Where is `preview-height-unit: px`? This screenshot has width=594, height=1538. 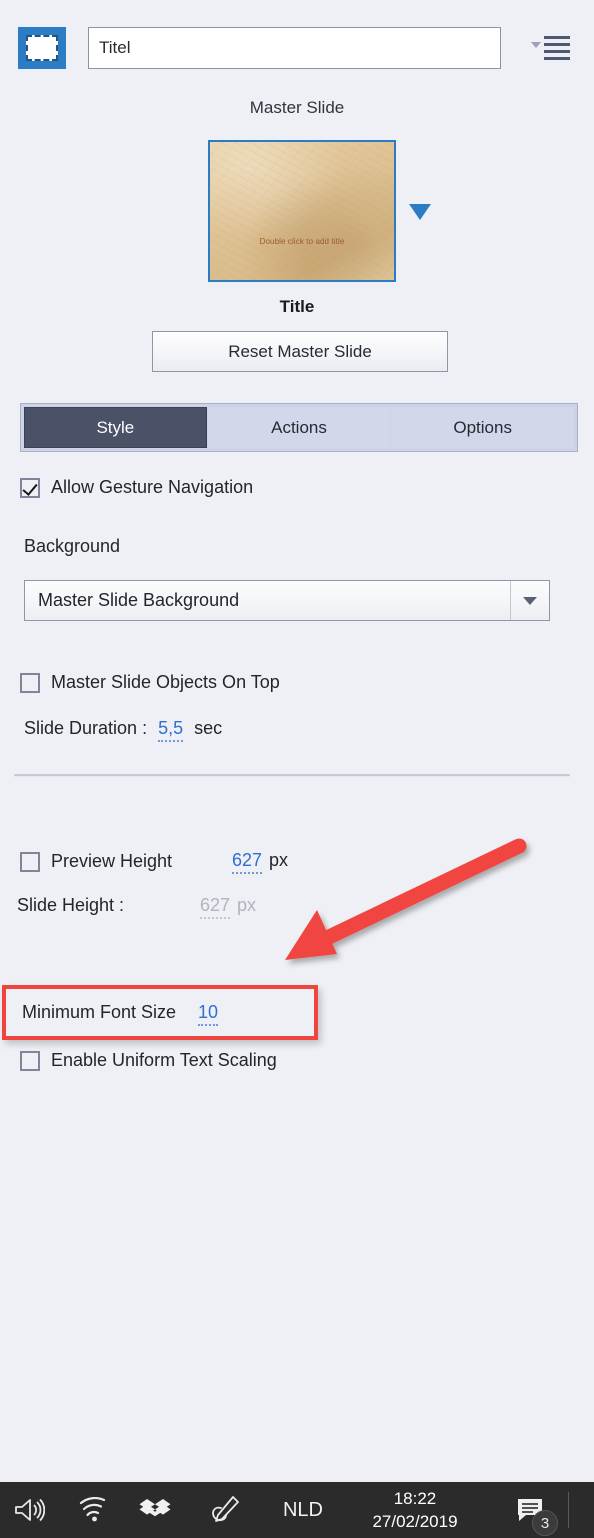
preview-height-unit: px is located at coordinates (279, 860).